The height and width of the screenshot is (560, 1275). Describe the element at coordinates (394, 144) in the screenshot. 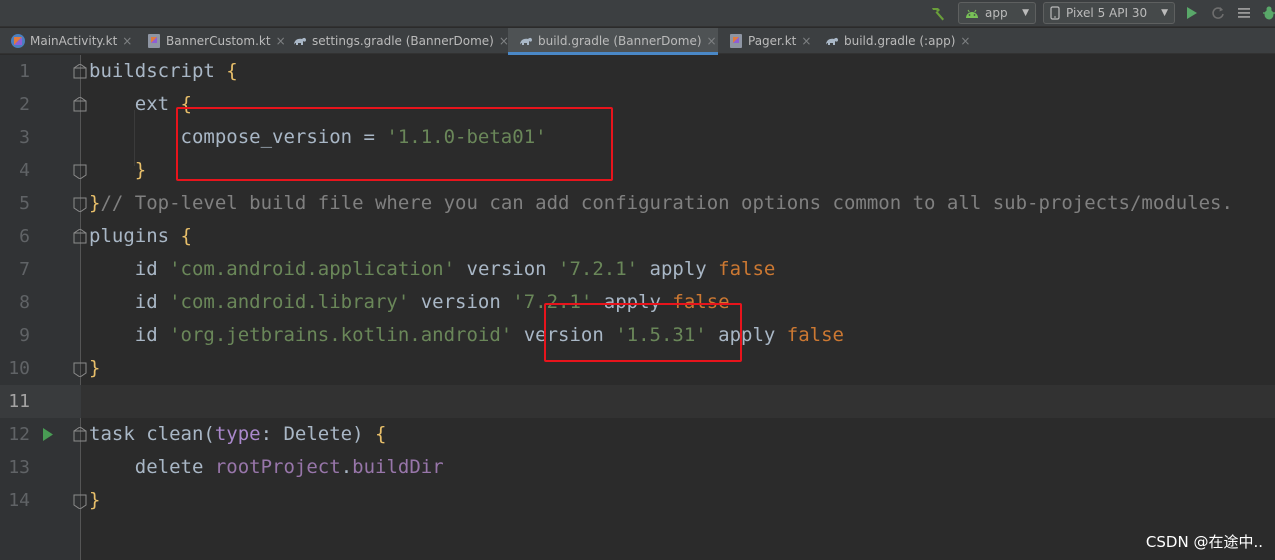

I see `compose-version-highlight` at that location.